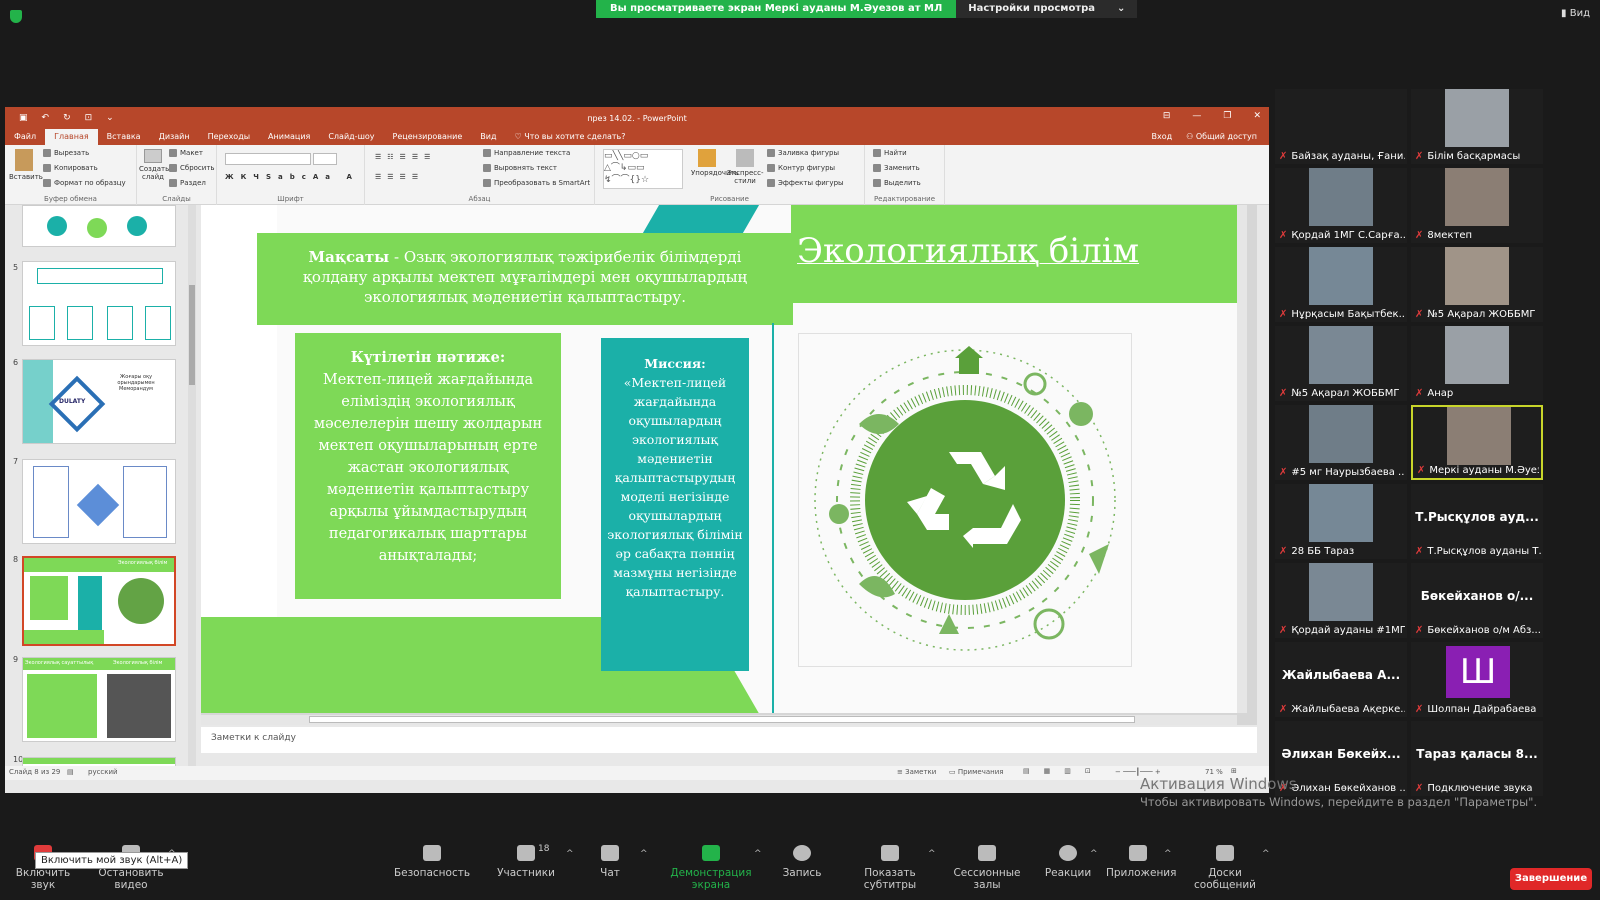 Image resolution: width=1600 pixels, height=900 pixels. Describe the element at coordinates (154, 165) in the screenshot. I see `new-slide-button: Создать слайд` at that location.